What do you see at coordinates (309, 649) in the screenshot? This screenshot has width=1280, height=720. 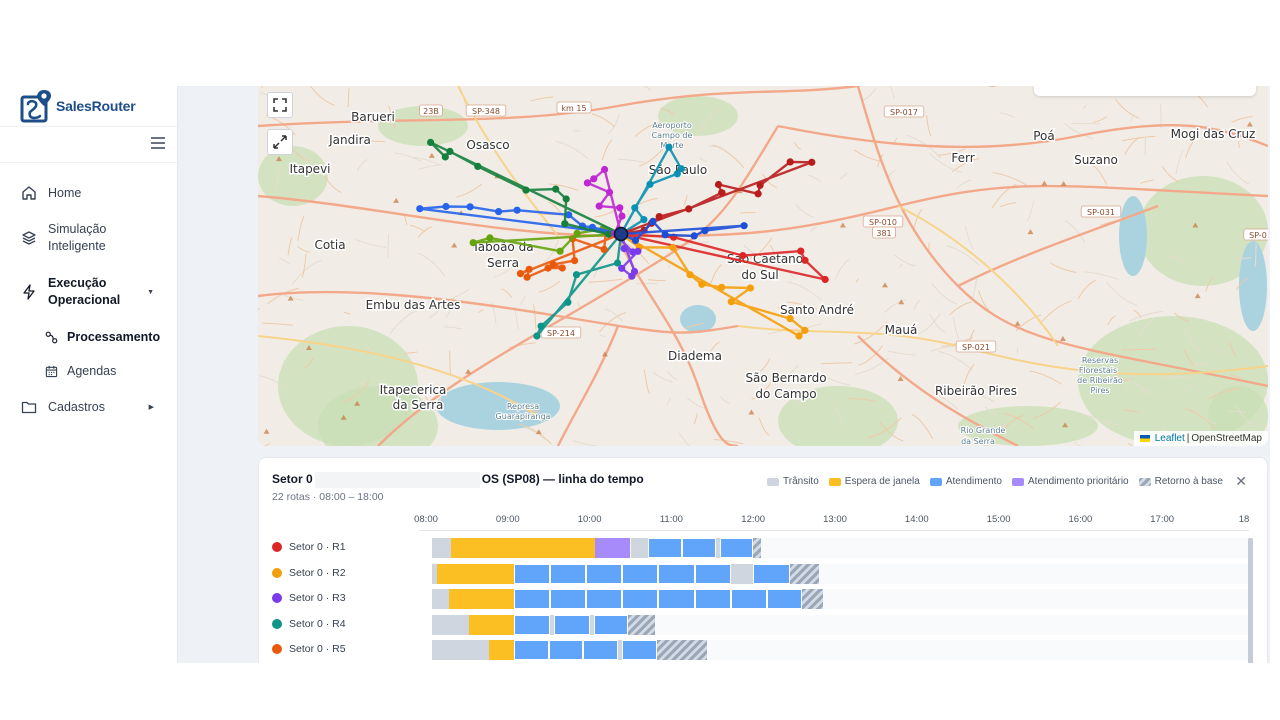 I see `row-label: Setor 0 · R5` at bounding box center [309, 649].